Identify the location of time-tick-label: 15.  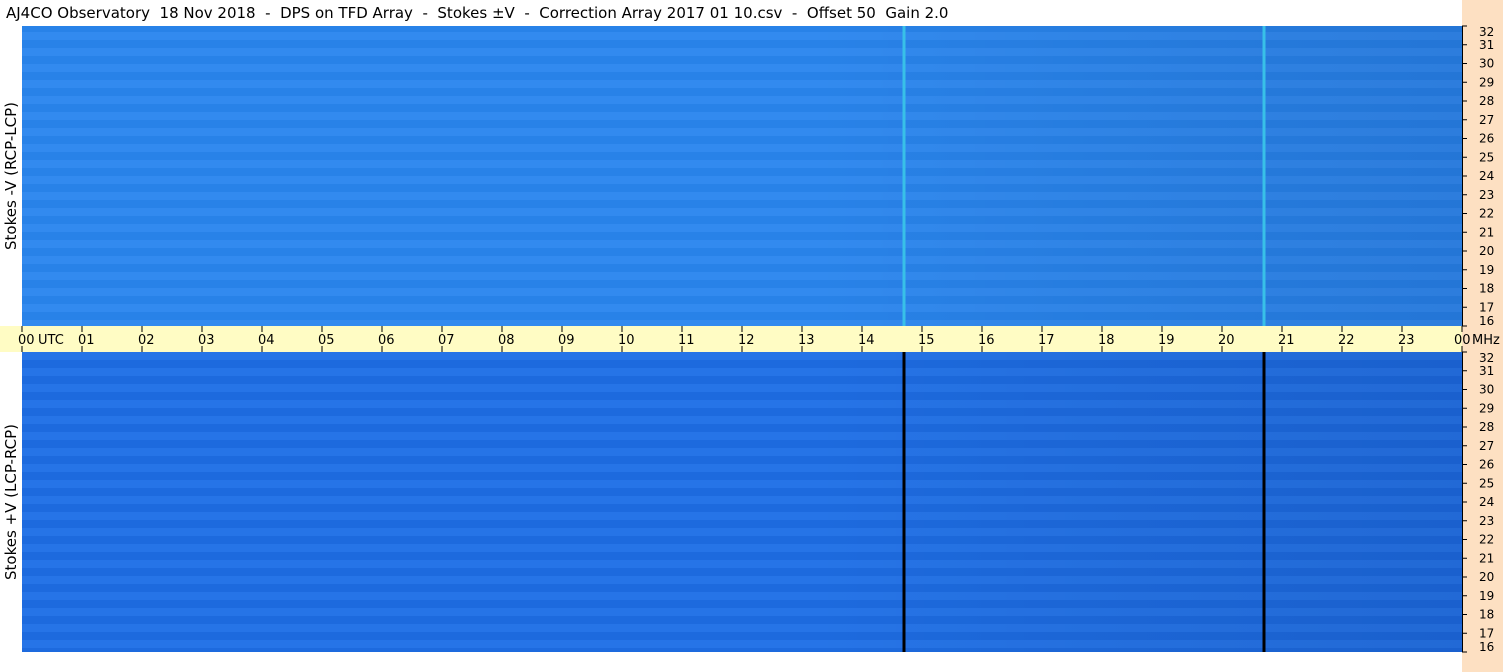
(926, 340).